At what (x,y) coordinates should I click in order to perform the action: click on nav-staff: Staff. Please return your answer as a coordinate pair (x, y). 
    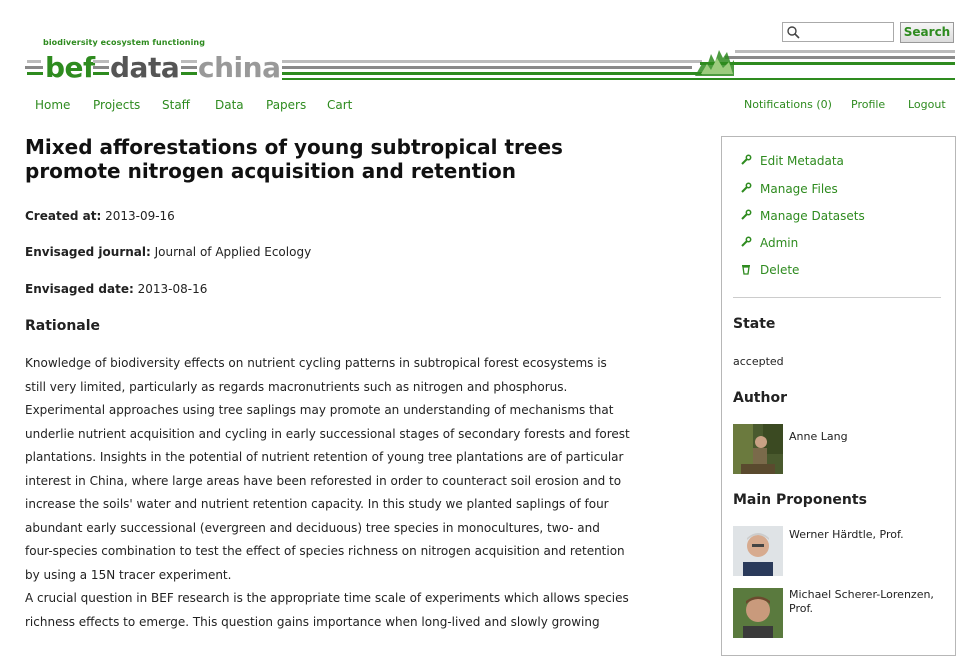
    Looking at the image, I should click on (176, 105).